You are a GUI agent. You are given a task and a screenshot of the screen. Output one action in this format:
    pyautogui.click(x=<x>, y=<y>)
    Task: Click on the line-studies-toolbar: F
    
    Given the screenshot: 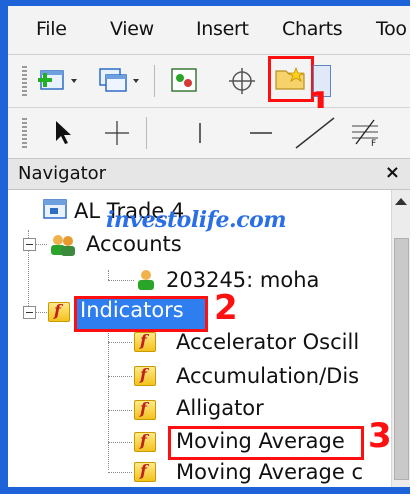 What is the action you would take?
    pyautogui.click(x=209, y=133)
    